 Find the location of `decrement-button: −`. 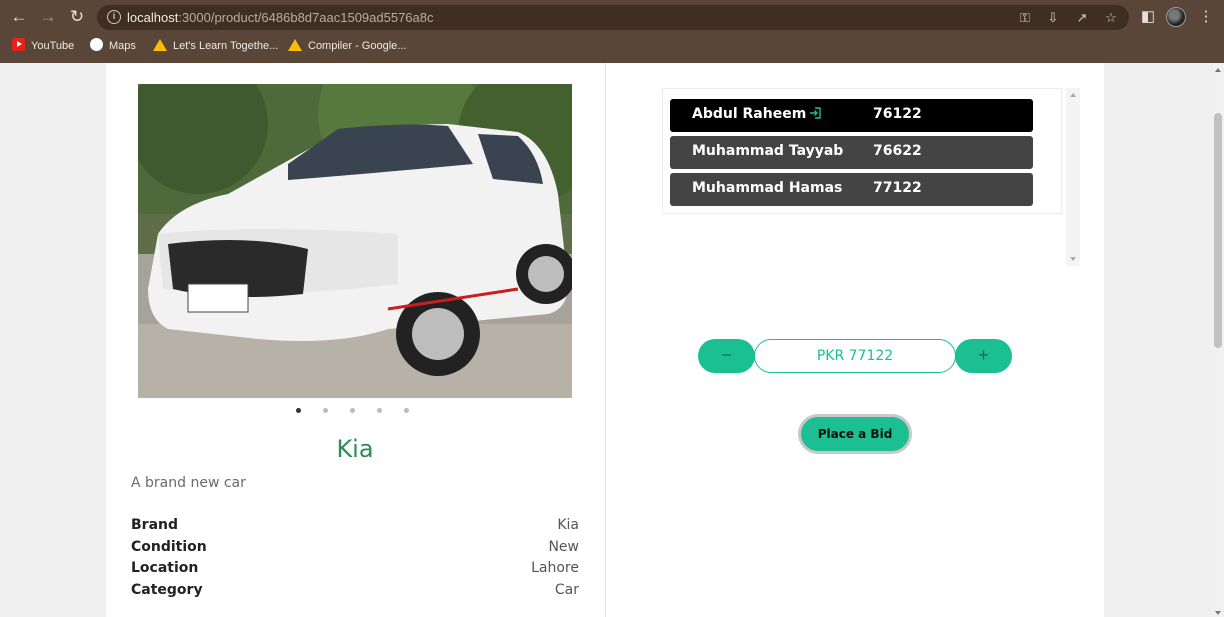

decrement-button: − is located at coordinates (726, 356).